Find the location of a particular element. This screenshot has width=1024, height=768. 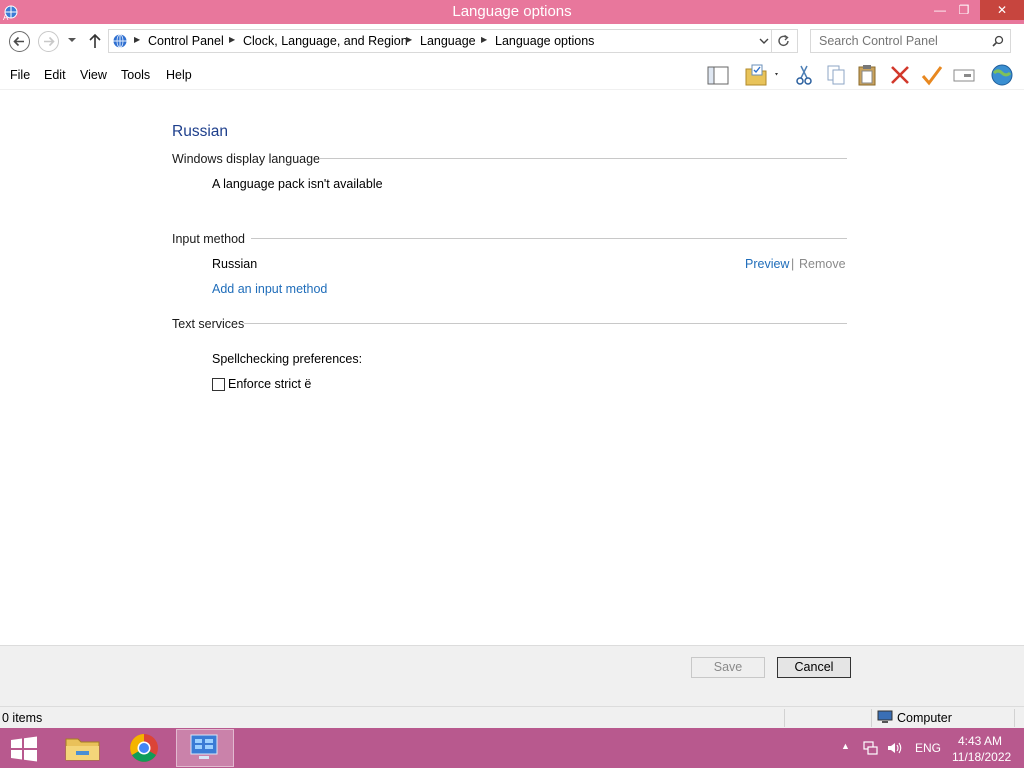

folder-options-icon is located at coordinates (762, 75).